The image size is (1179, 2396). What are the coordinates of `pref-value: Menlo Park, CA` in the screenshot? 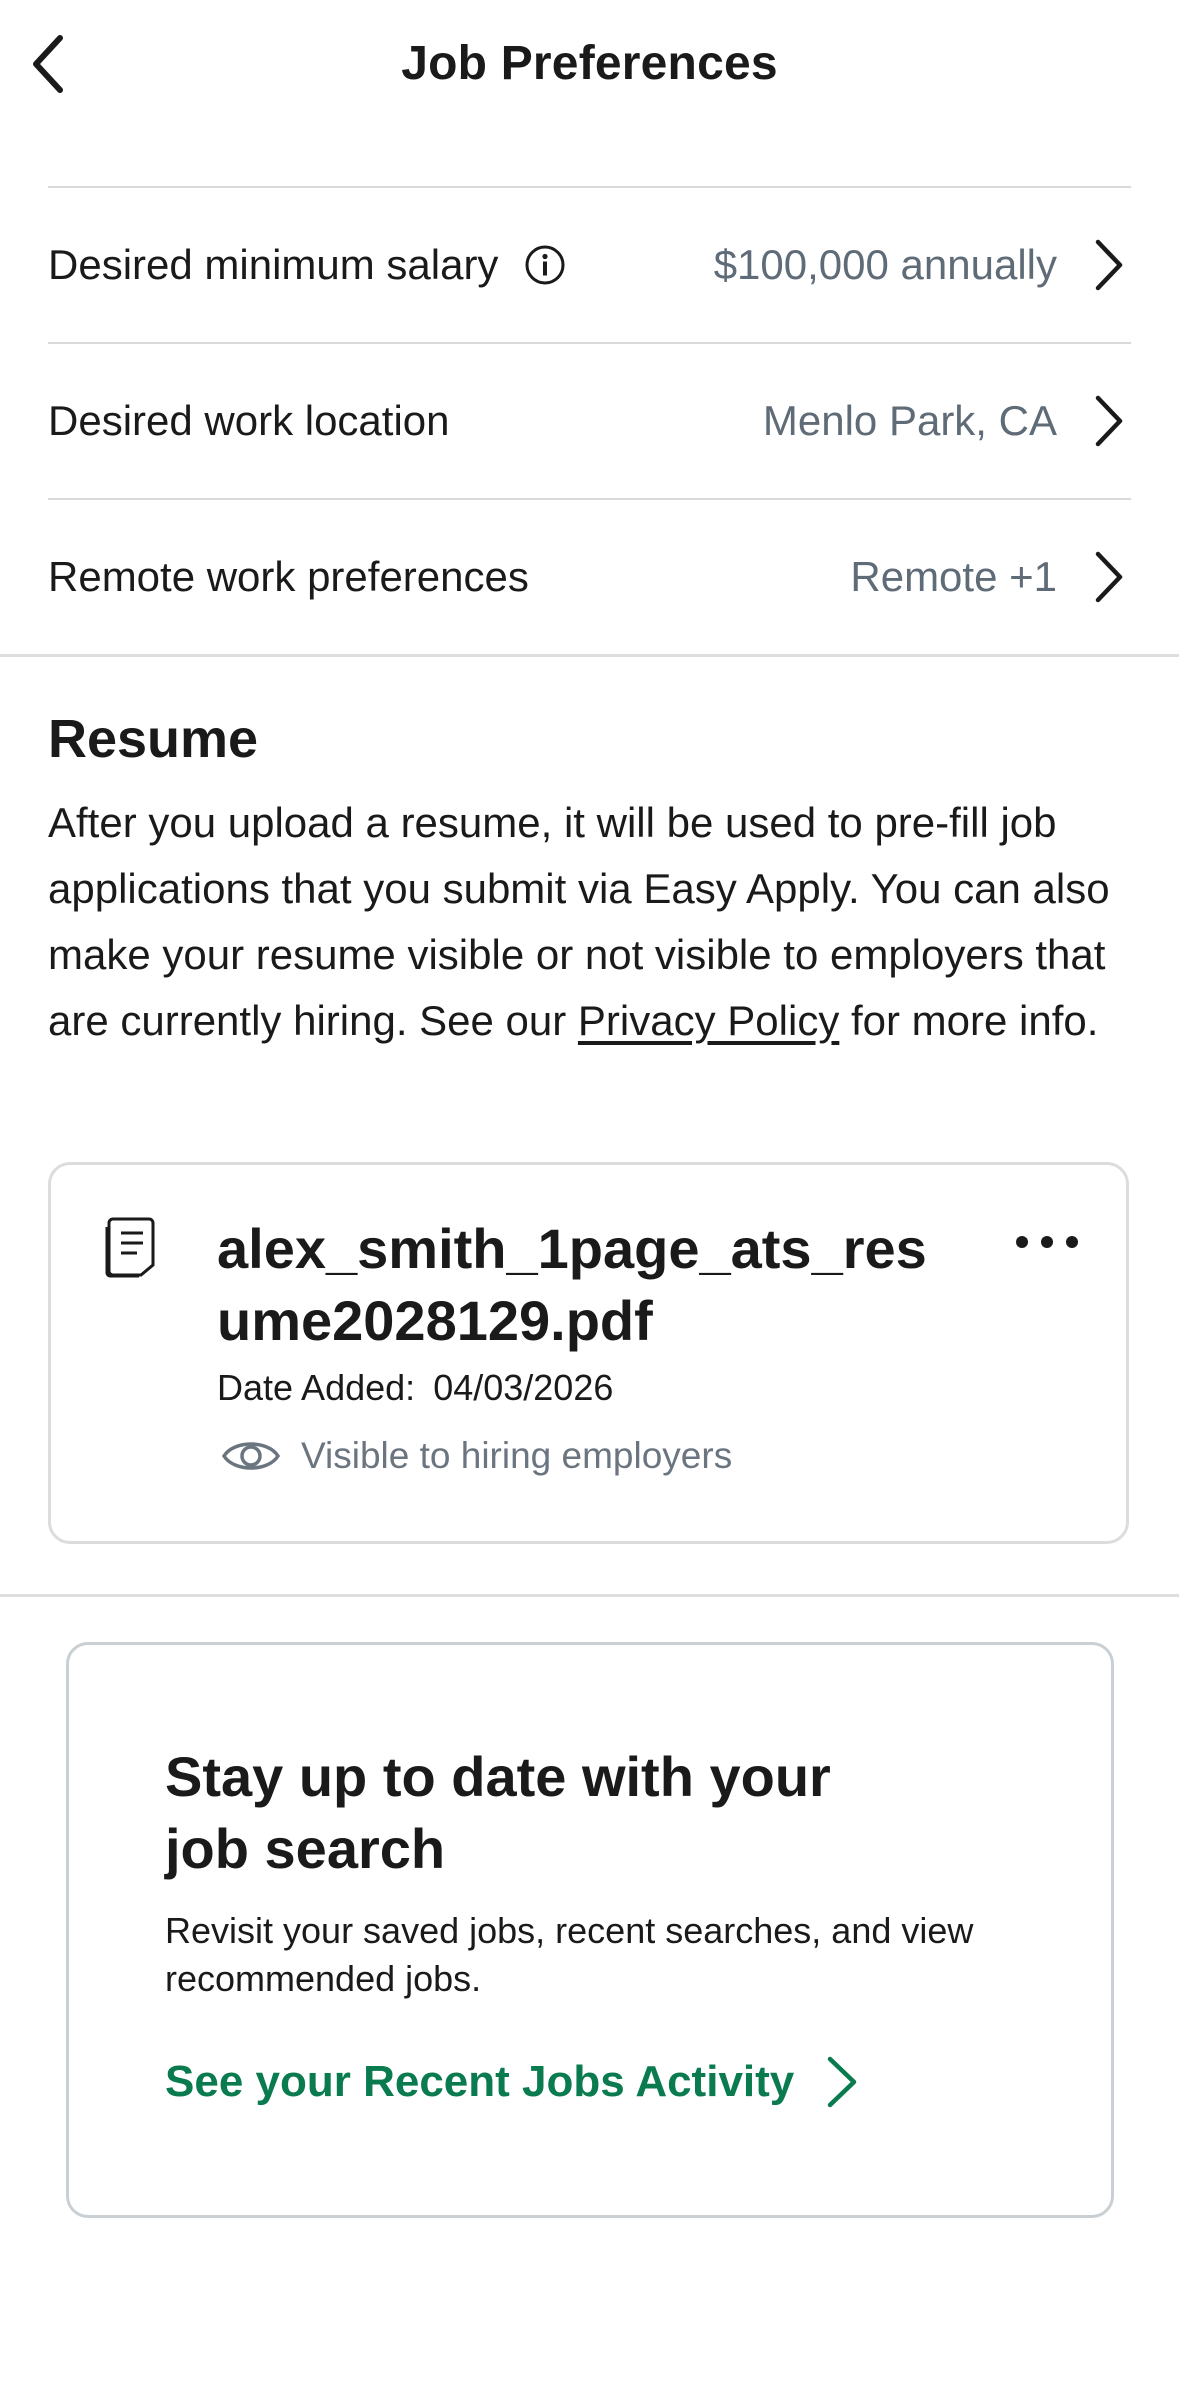 It's located at (909, 420).